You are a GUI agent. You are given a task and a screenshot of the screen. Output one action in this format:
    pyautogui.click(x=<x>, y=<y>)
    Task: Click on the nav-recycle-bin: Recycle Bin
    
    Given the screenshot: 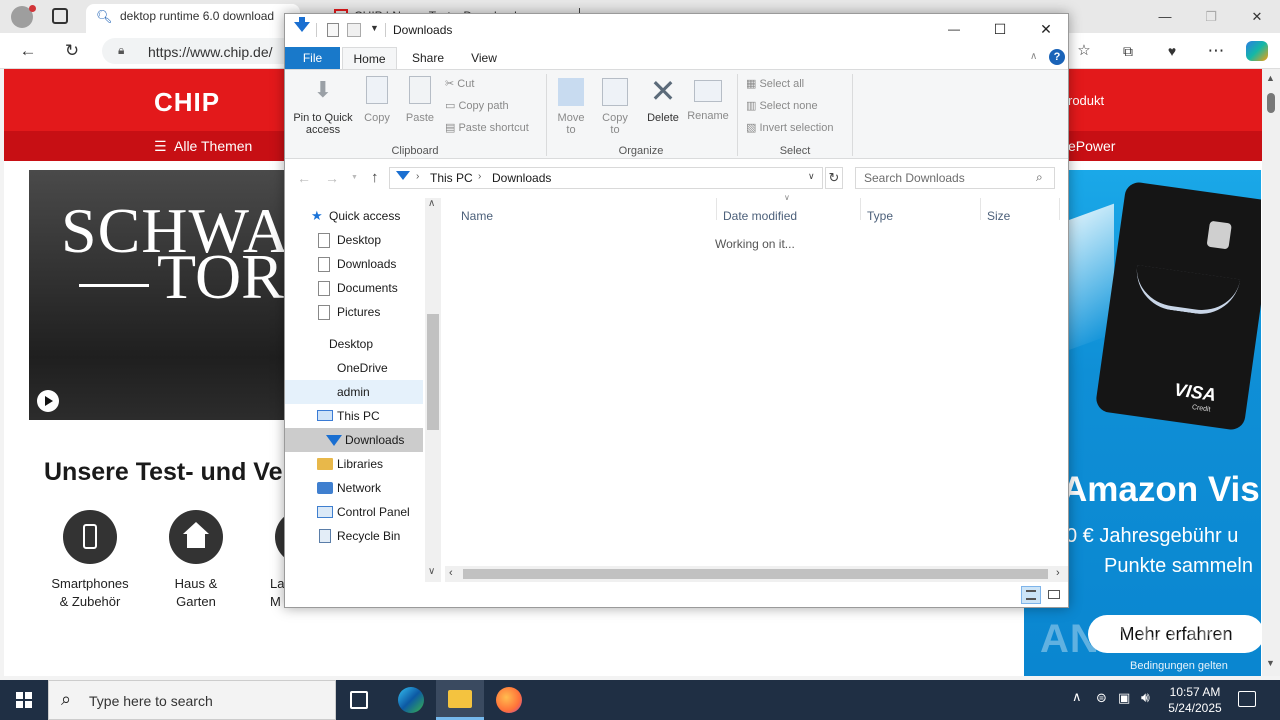 What is the action you would take?
    pyautogui.click(x=354, y=536)
    